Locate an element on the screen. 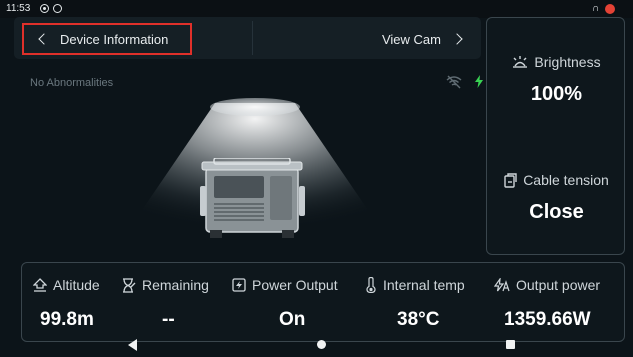 The width and height of the screenshot is (633, 357). brightness-header: Brightness is located at coordinates (556, 62).